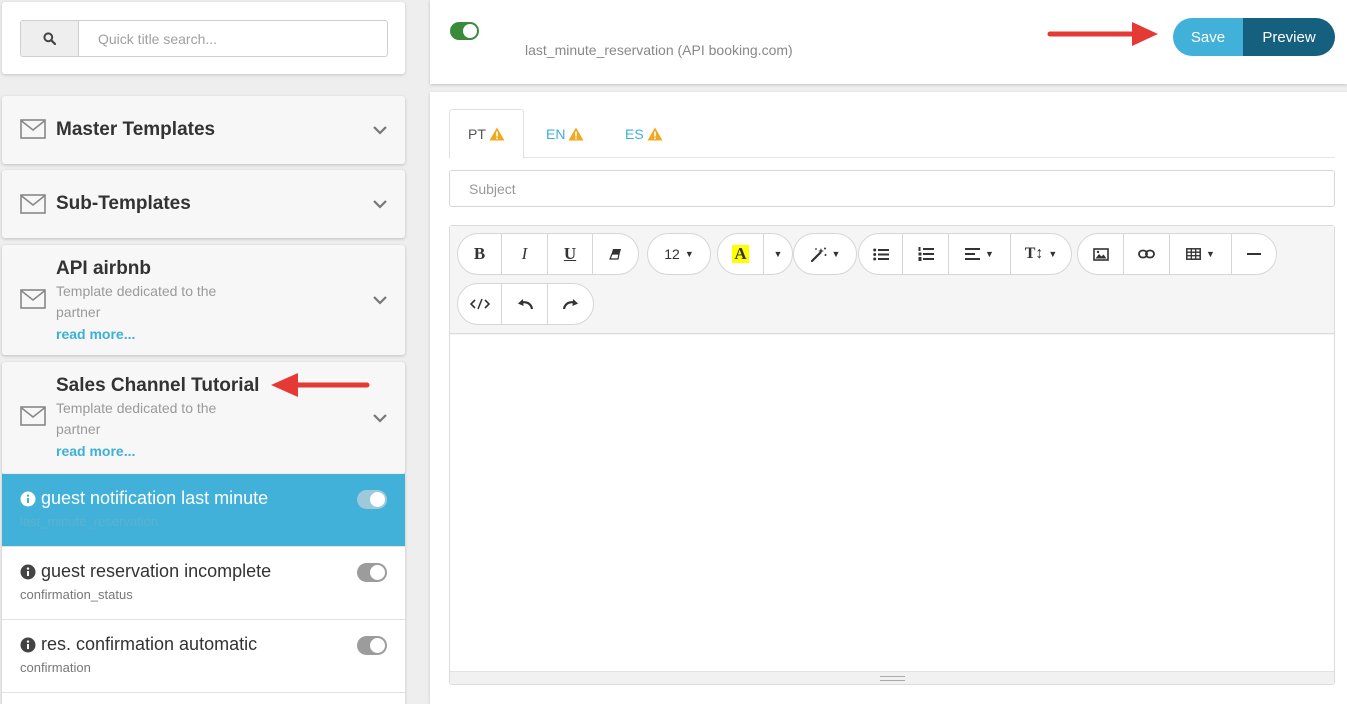  I want to click on bullet-list-button, so click(881, 254).